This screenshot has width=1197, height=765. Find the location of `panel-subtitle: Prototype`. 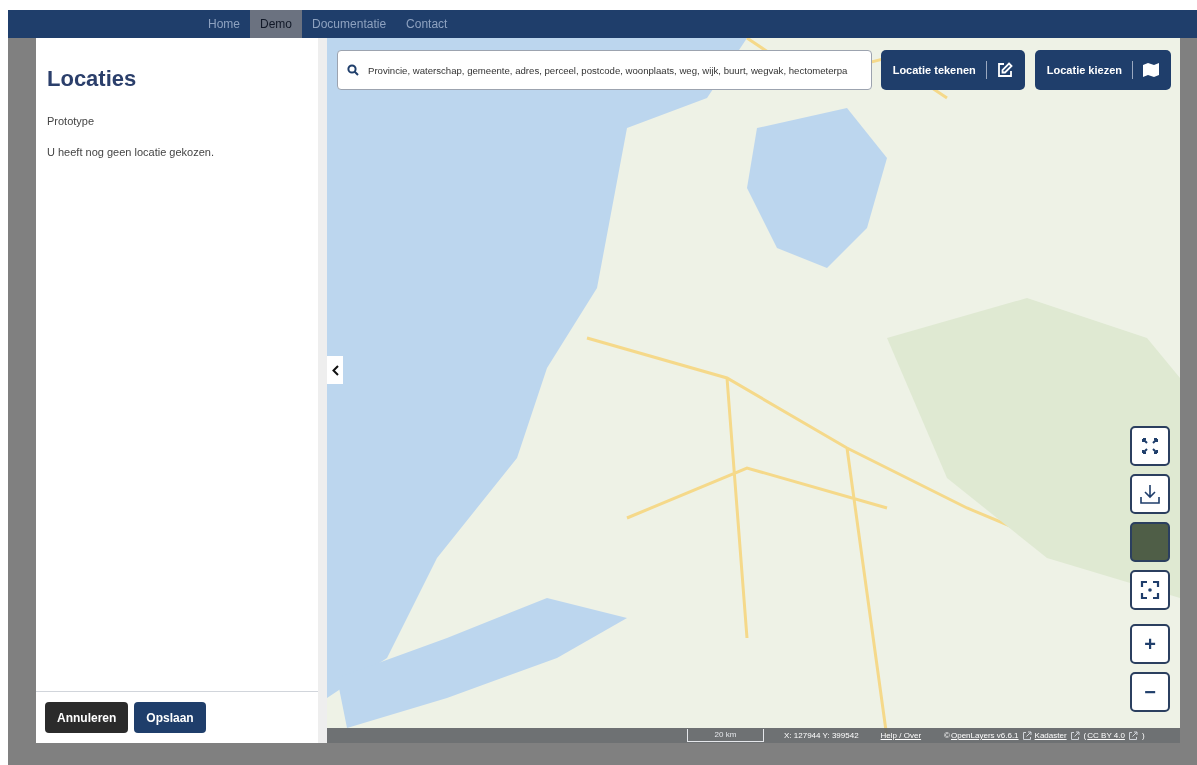

panel-subtitle: Prototype is located at coordinates (71, 121).